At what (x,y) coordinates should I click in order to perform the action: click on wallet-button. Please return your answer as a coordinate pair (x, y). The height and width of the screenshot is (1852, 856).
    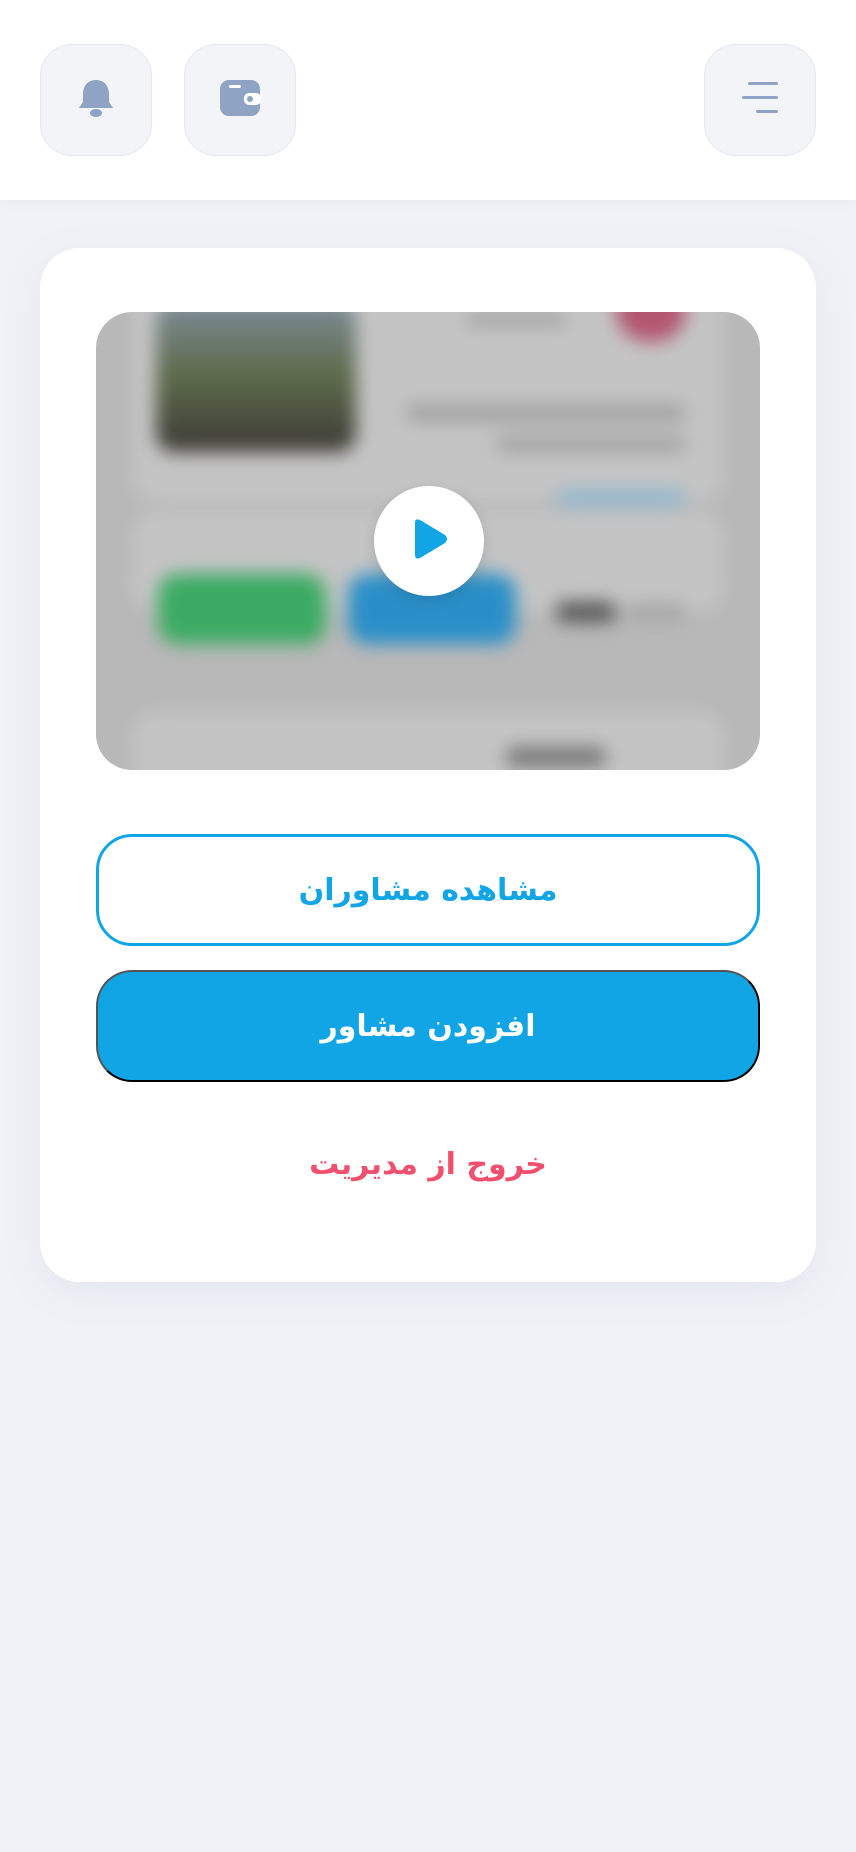
    Looking at the image, I should click on (240, 100).